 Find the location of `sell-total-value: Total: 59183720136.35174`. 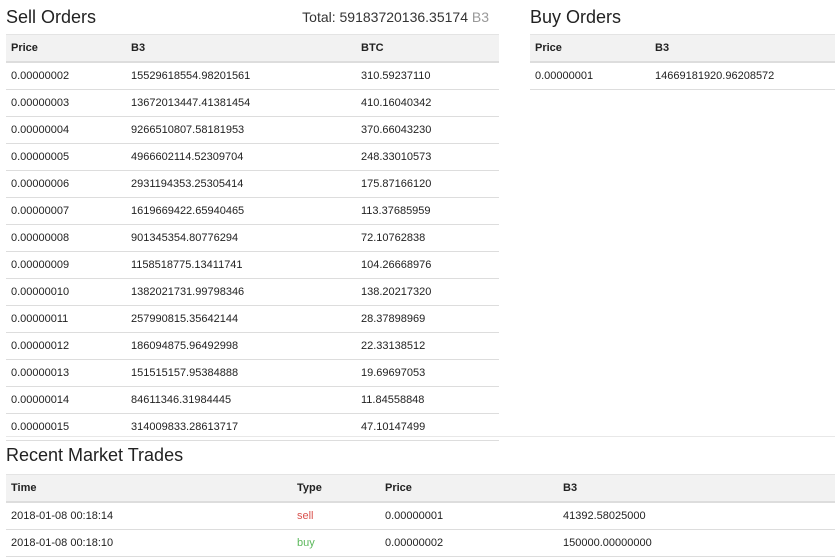

sell-total-value: Total: 59183720136.35174 is located at coordinates (385, 17).